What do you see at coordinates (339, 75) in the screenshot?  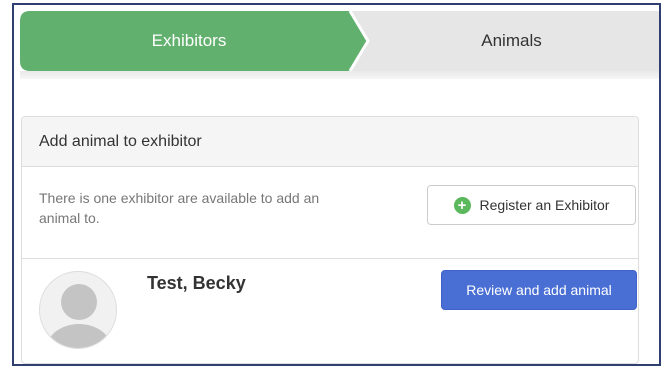 I see `stepper-shadow` at bounding box center [339, 75].